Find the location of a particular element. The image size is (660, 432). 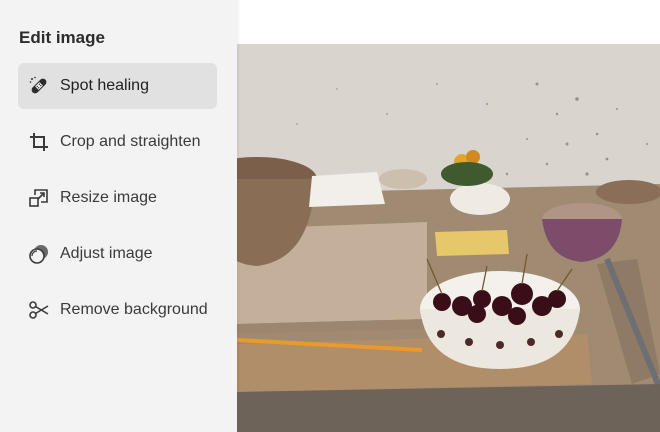

menu-item-label: Spot healing is located at coordinates (104, 85).